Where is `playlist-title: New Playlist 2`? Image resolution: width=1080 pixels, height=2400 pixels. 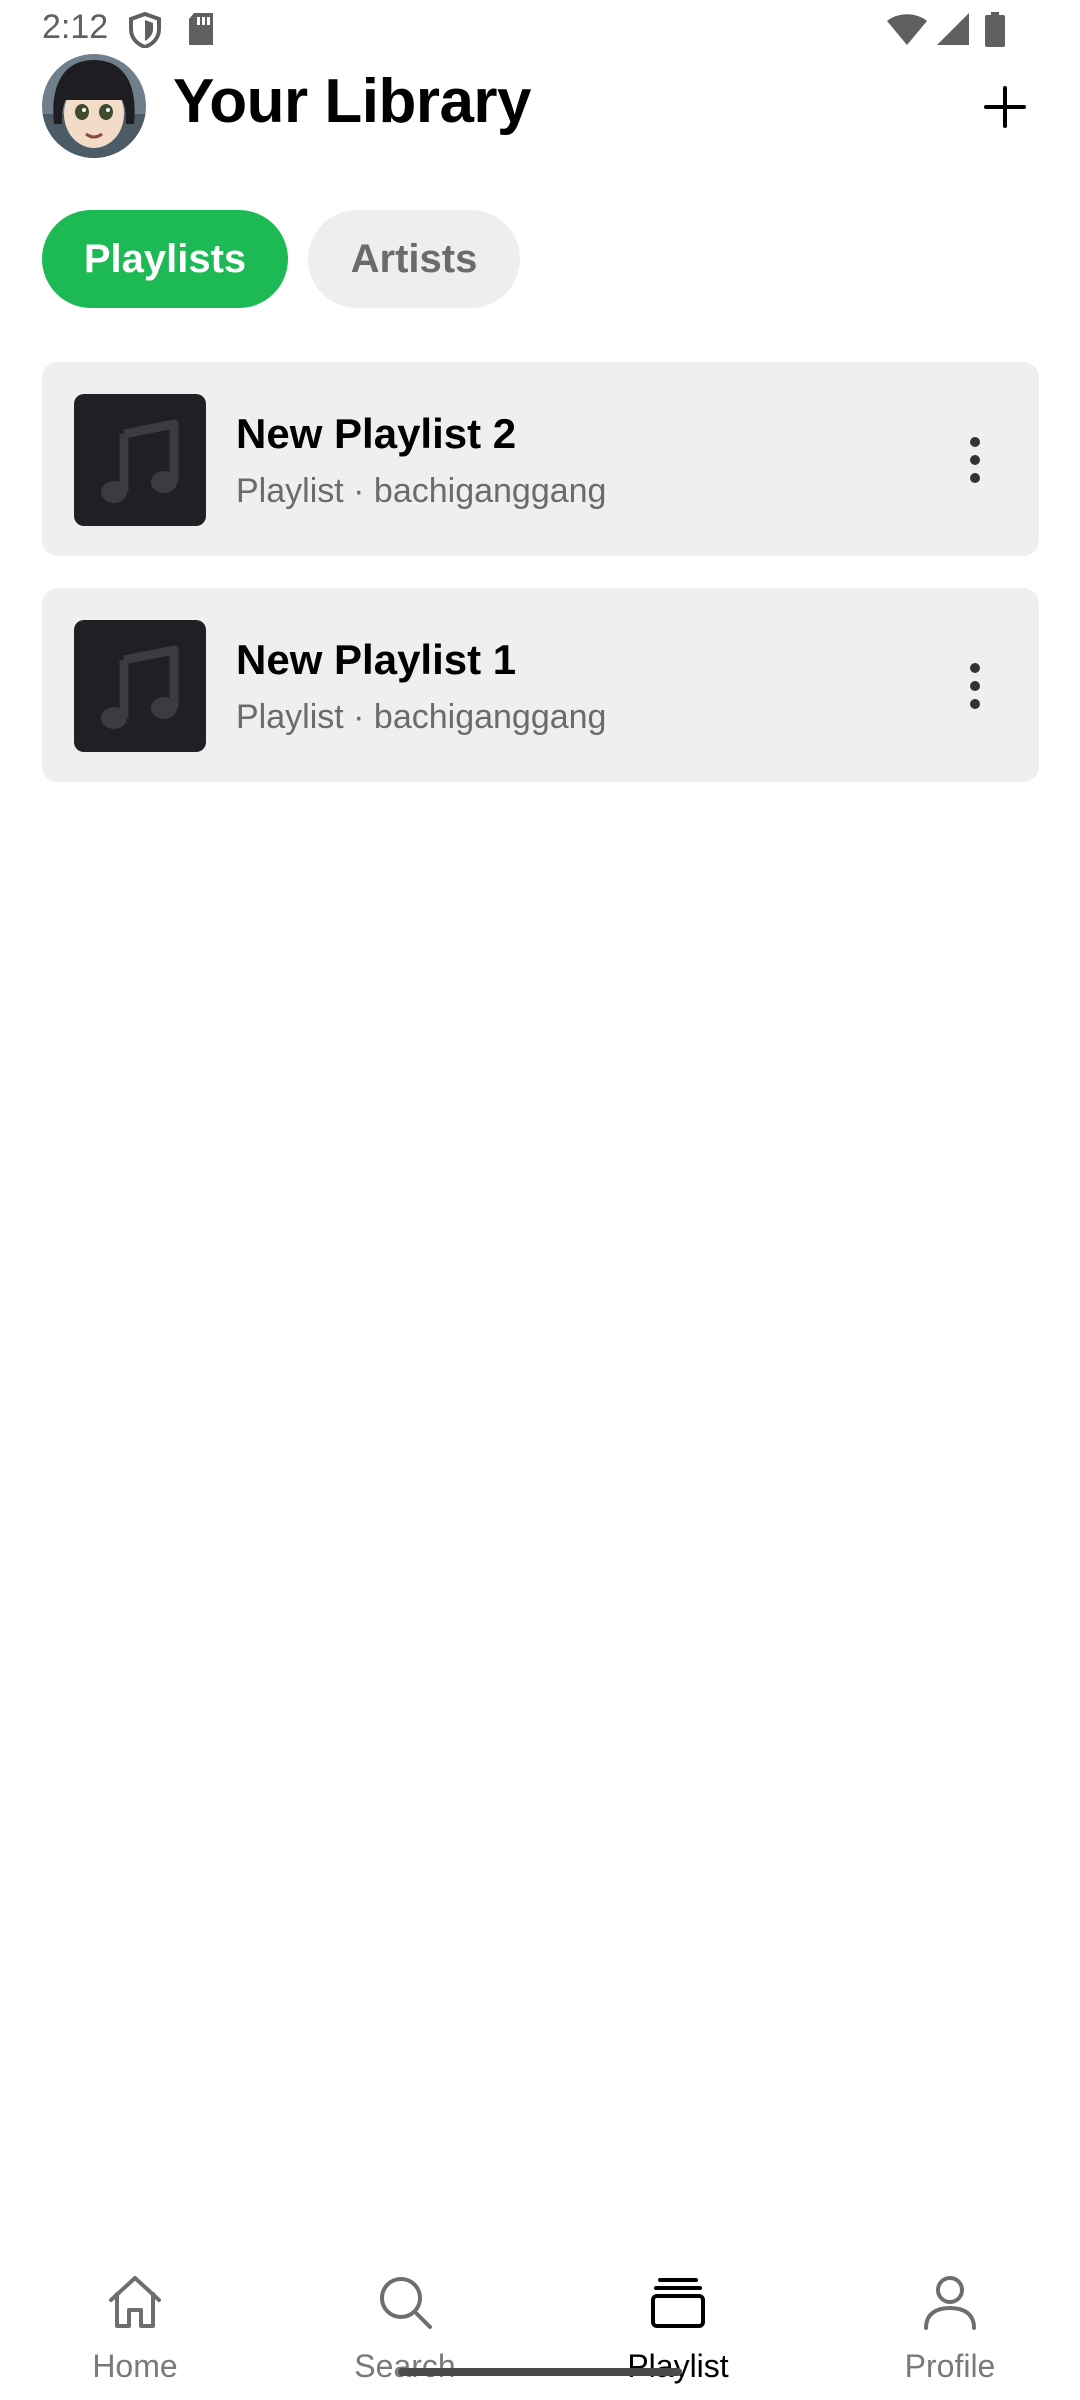 playlist-title: New Playlist 2 is located at coordinates (376, 433).